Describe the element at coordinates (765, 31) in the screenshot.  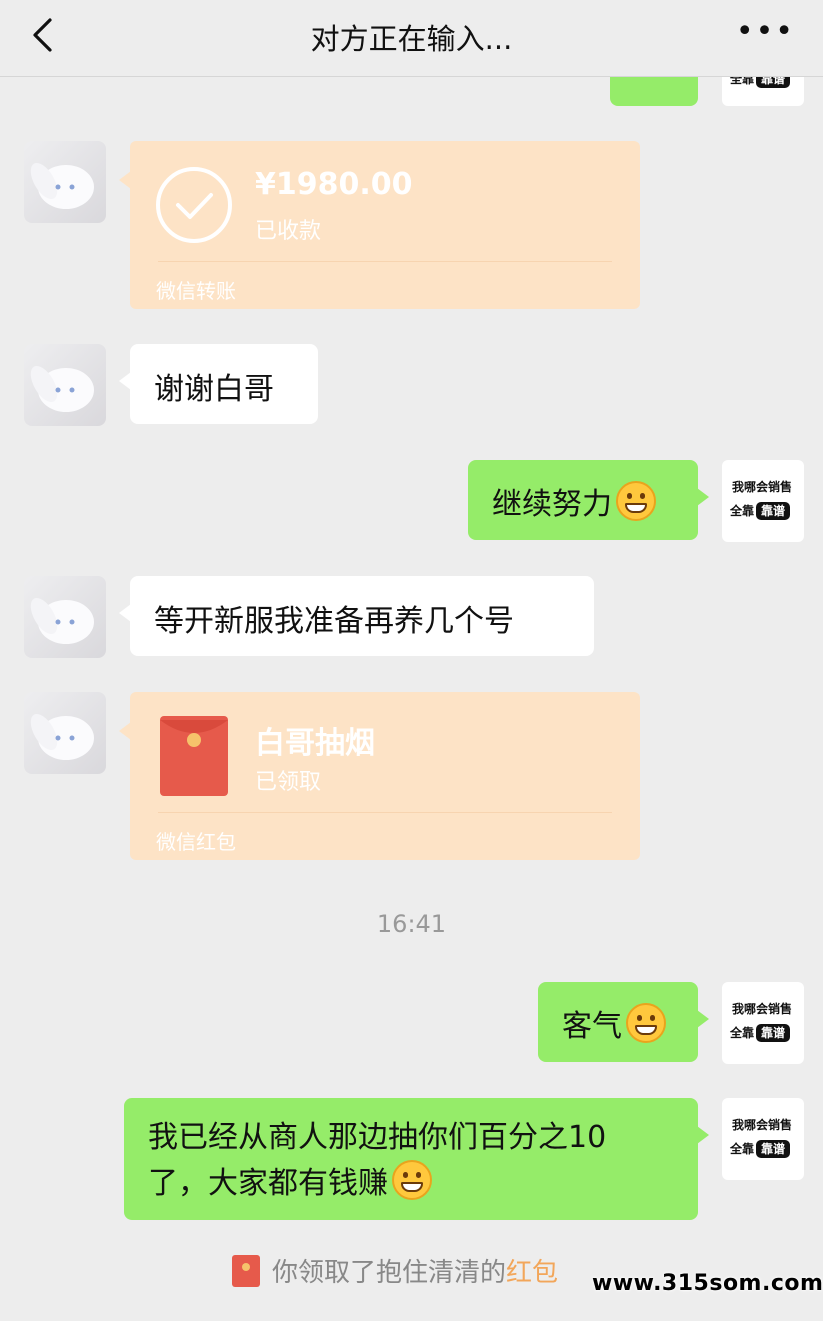
I see `more-dots-icon: •••` at that location.